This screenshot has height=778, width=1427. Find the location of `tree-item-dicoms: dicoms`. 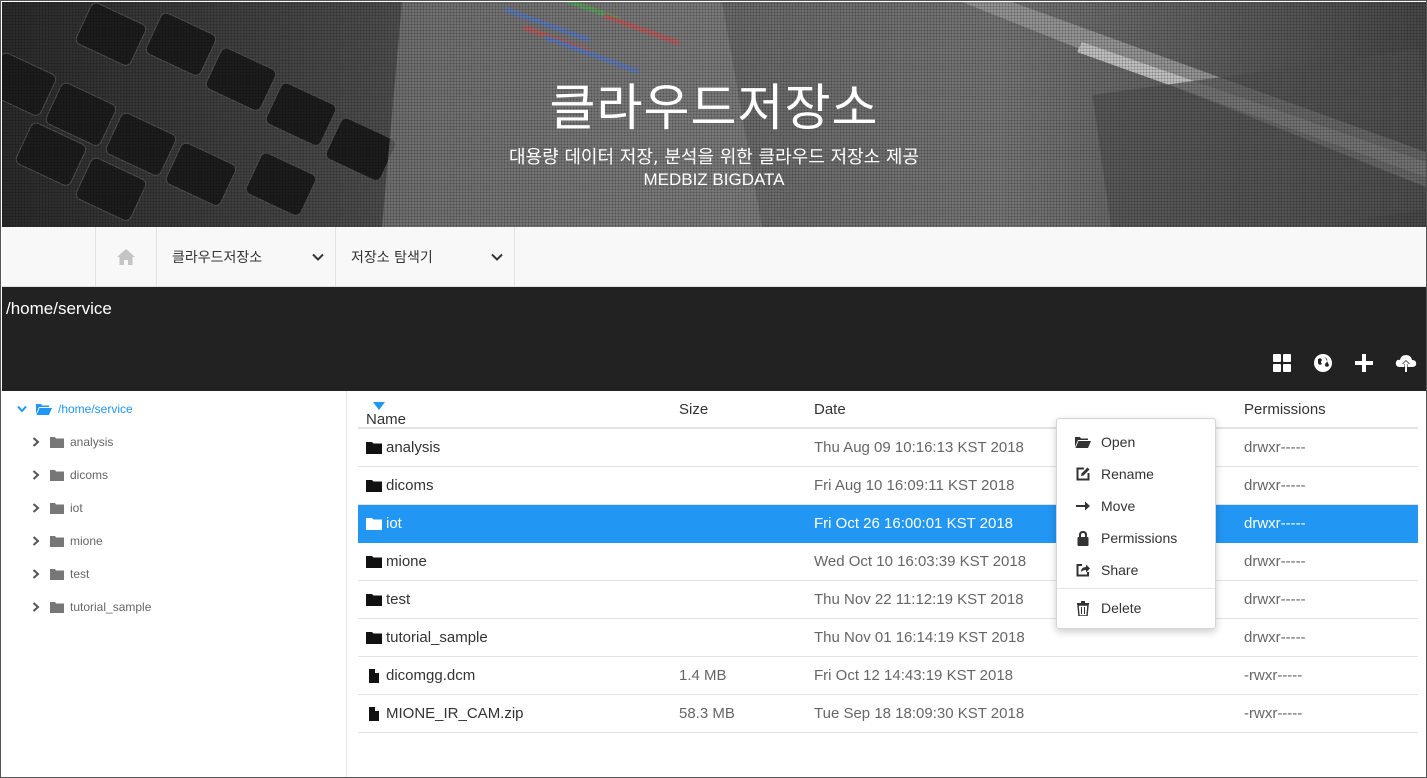

tree-item-dicoms: dicoms is located at coordinates (68, 475).